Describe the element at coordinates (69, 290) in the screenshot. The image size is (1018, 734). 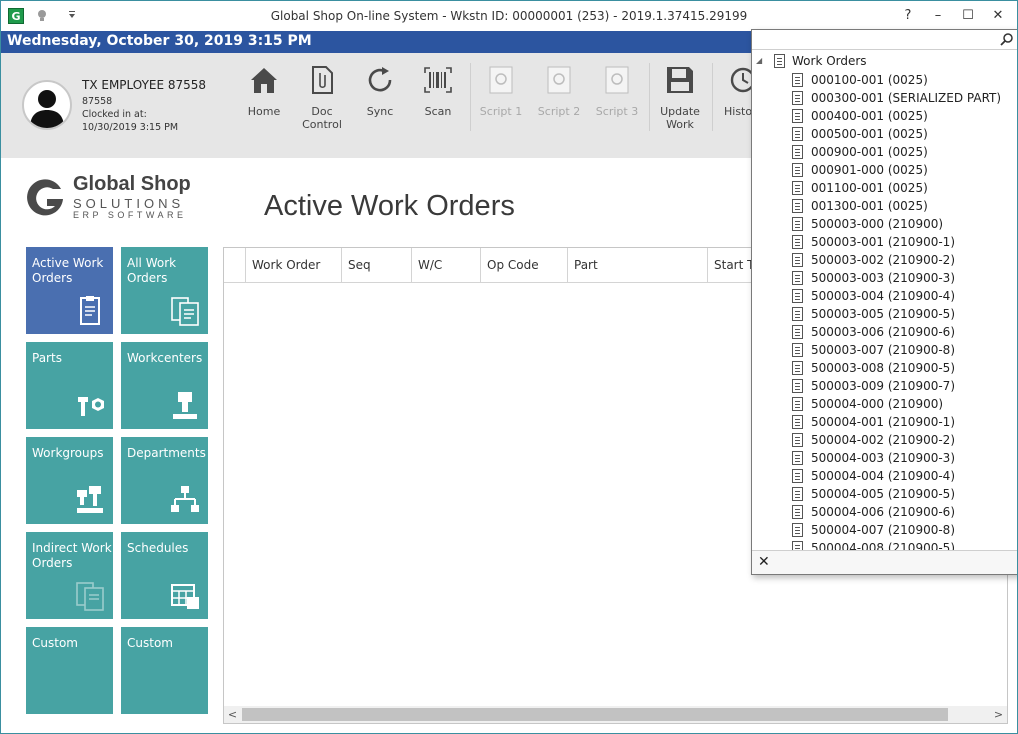
I see `tile-active-work-orders: Active Work Orders` at that location.